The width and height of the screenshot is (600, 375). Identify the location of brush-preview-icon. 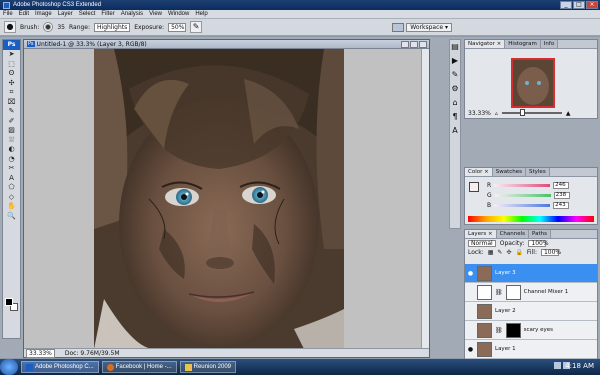
(48, 27).